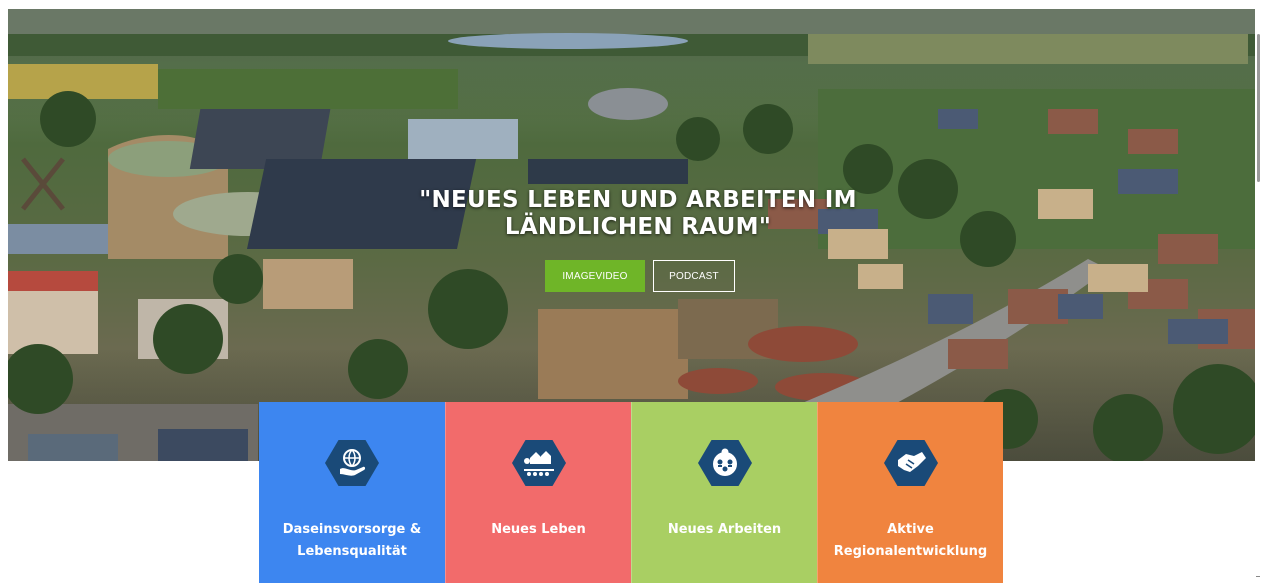 The height and width of the screenshot is (583, 1261). I want to click on top-strip, so click(630, 4).